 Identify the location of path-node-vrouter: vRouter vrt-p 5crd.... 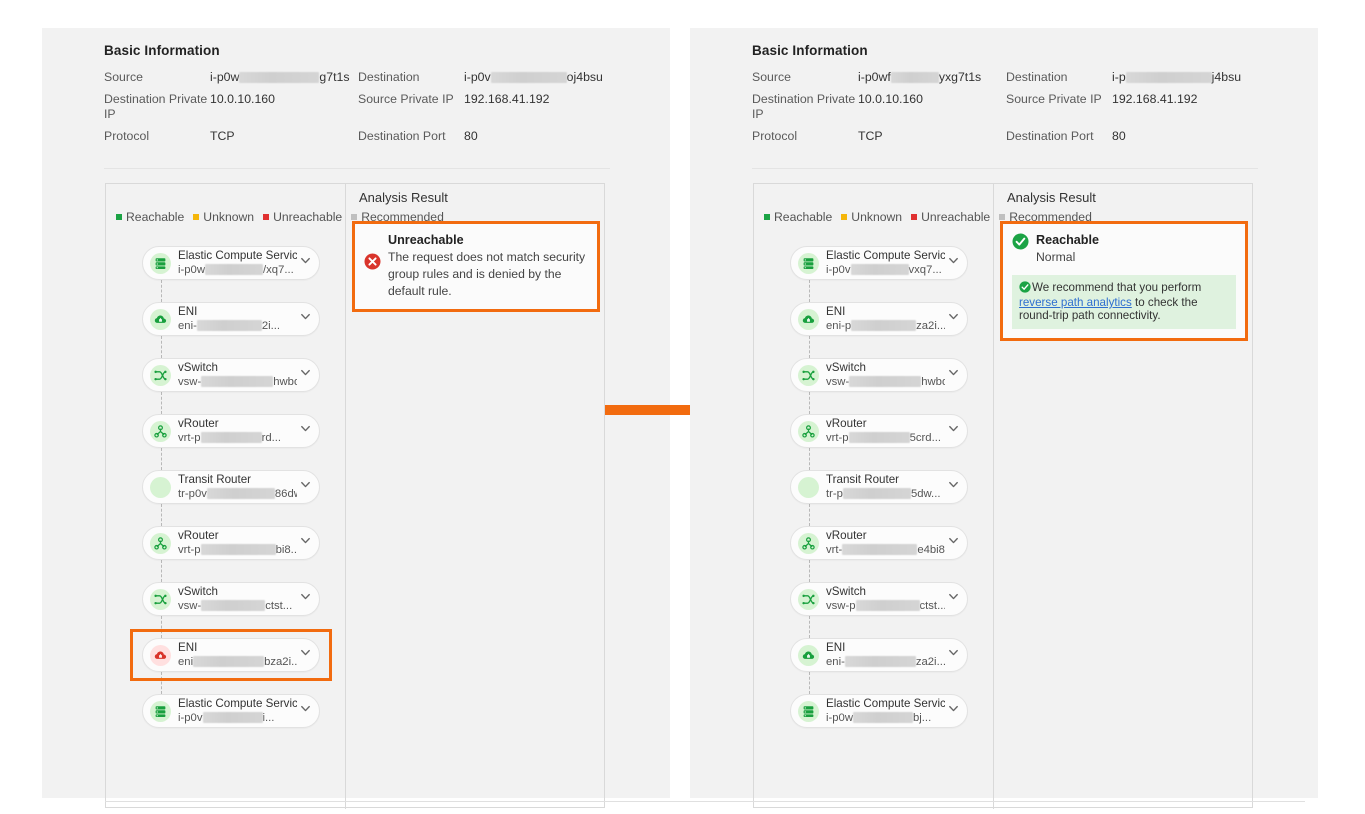
(879, 431).